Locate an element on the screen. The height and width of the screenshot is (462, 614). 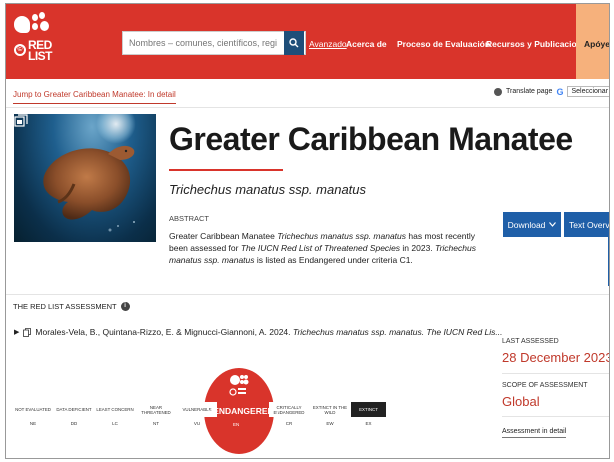
search-icon is located at coordinates (294, 43).